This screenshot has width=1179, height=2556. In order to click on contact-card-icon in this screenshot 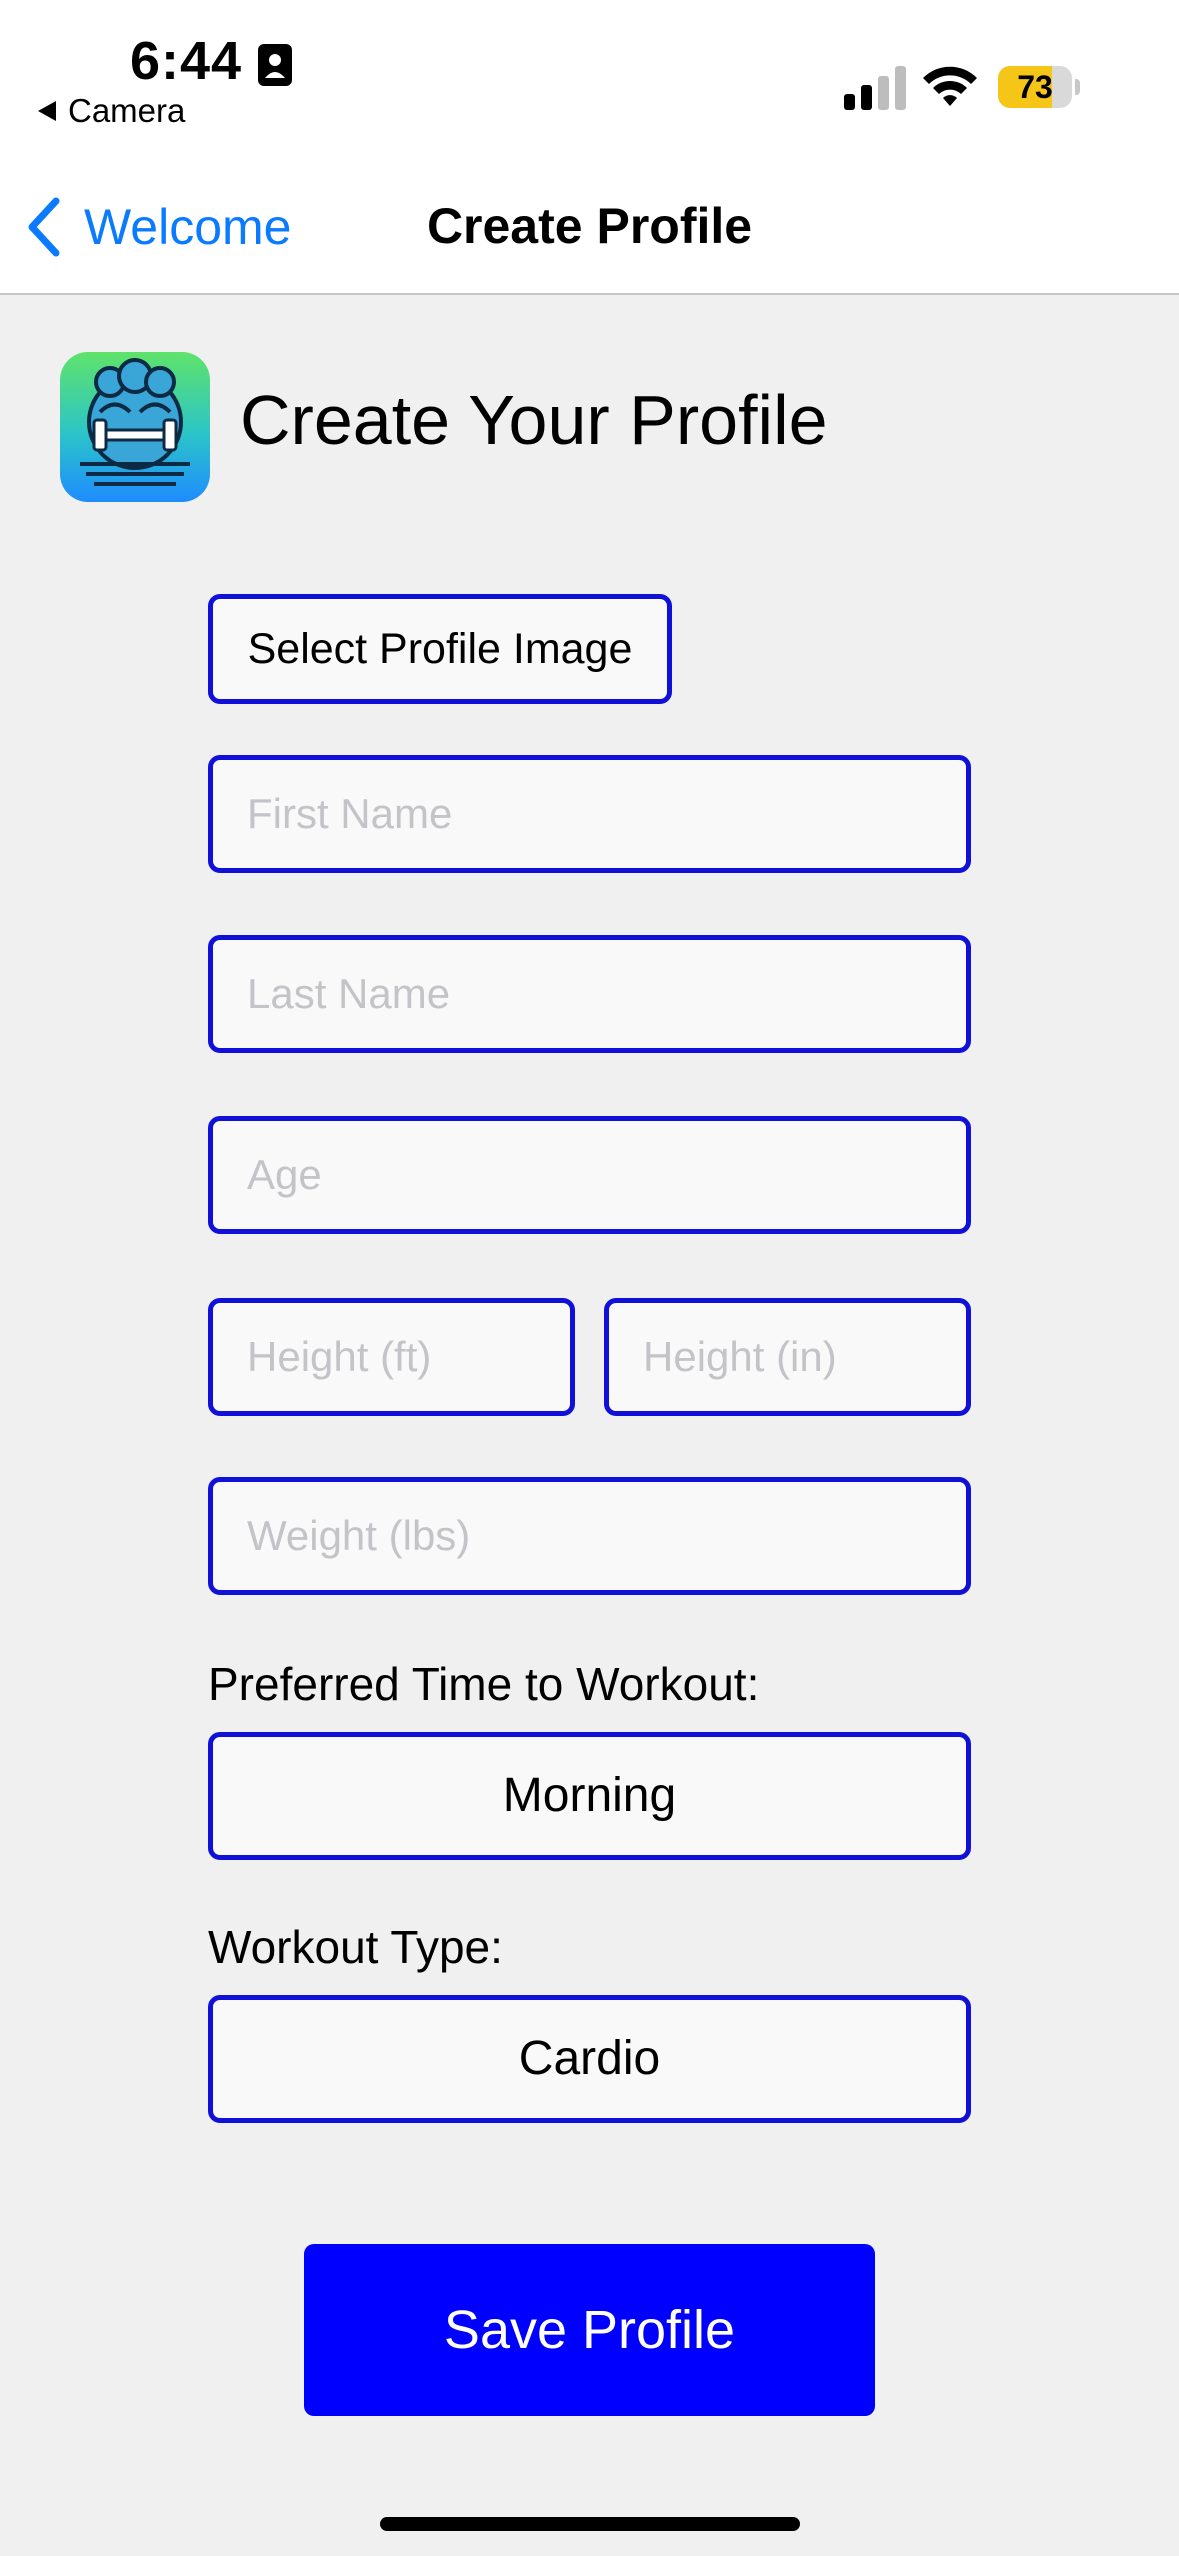, I will do `click(275, 65)`.